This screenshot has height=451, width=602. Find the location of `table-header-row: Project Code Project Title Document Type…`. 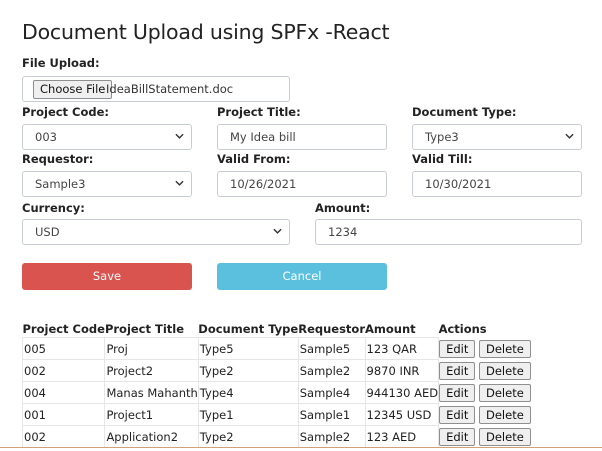

table-header-row: Project Code Project Title Document Type… is located at coordinates (278, 329).